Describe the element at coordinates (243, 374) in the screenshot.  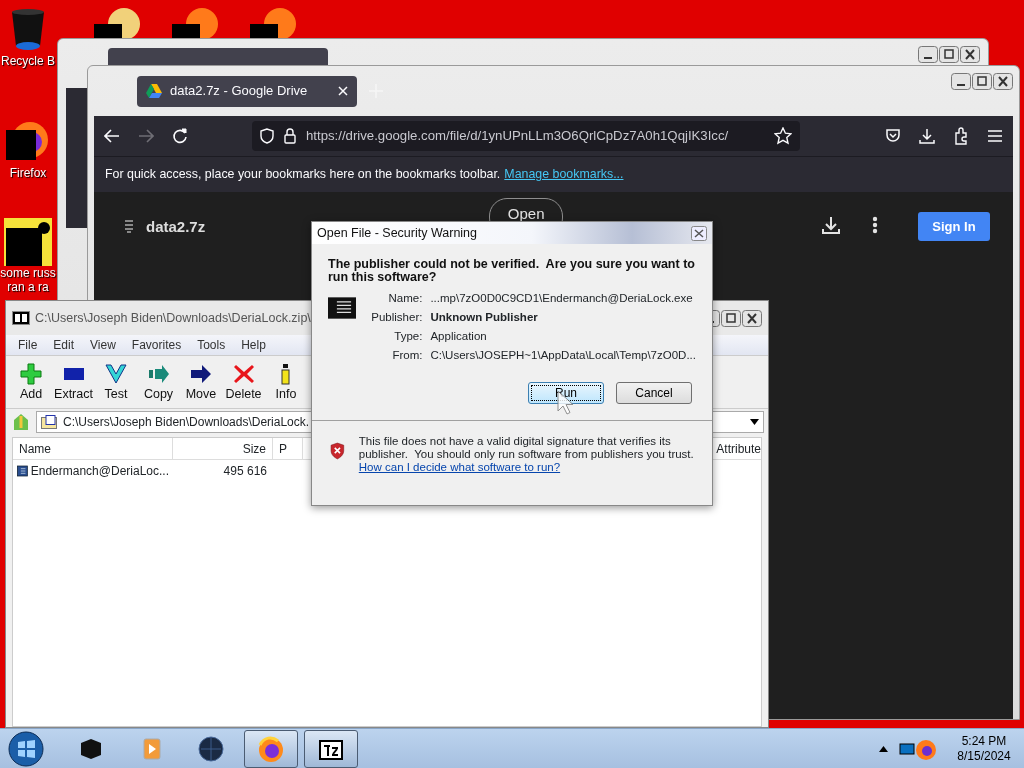
I see `delete-icon` at that location.